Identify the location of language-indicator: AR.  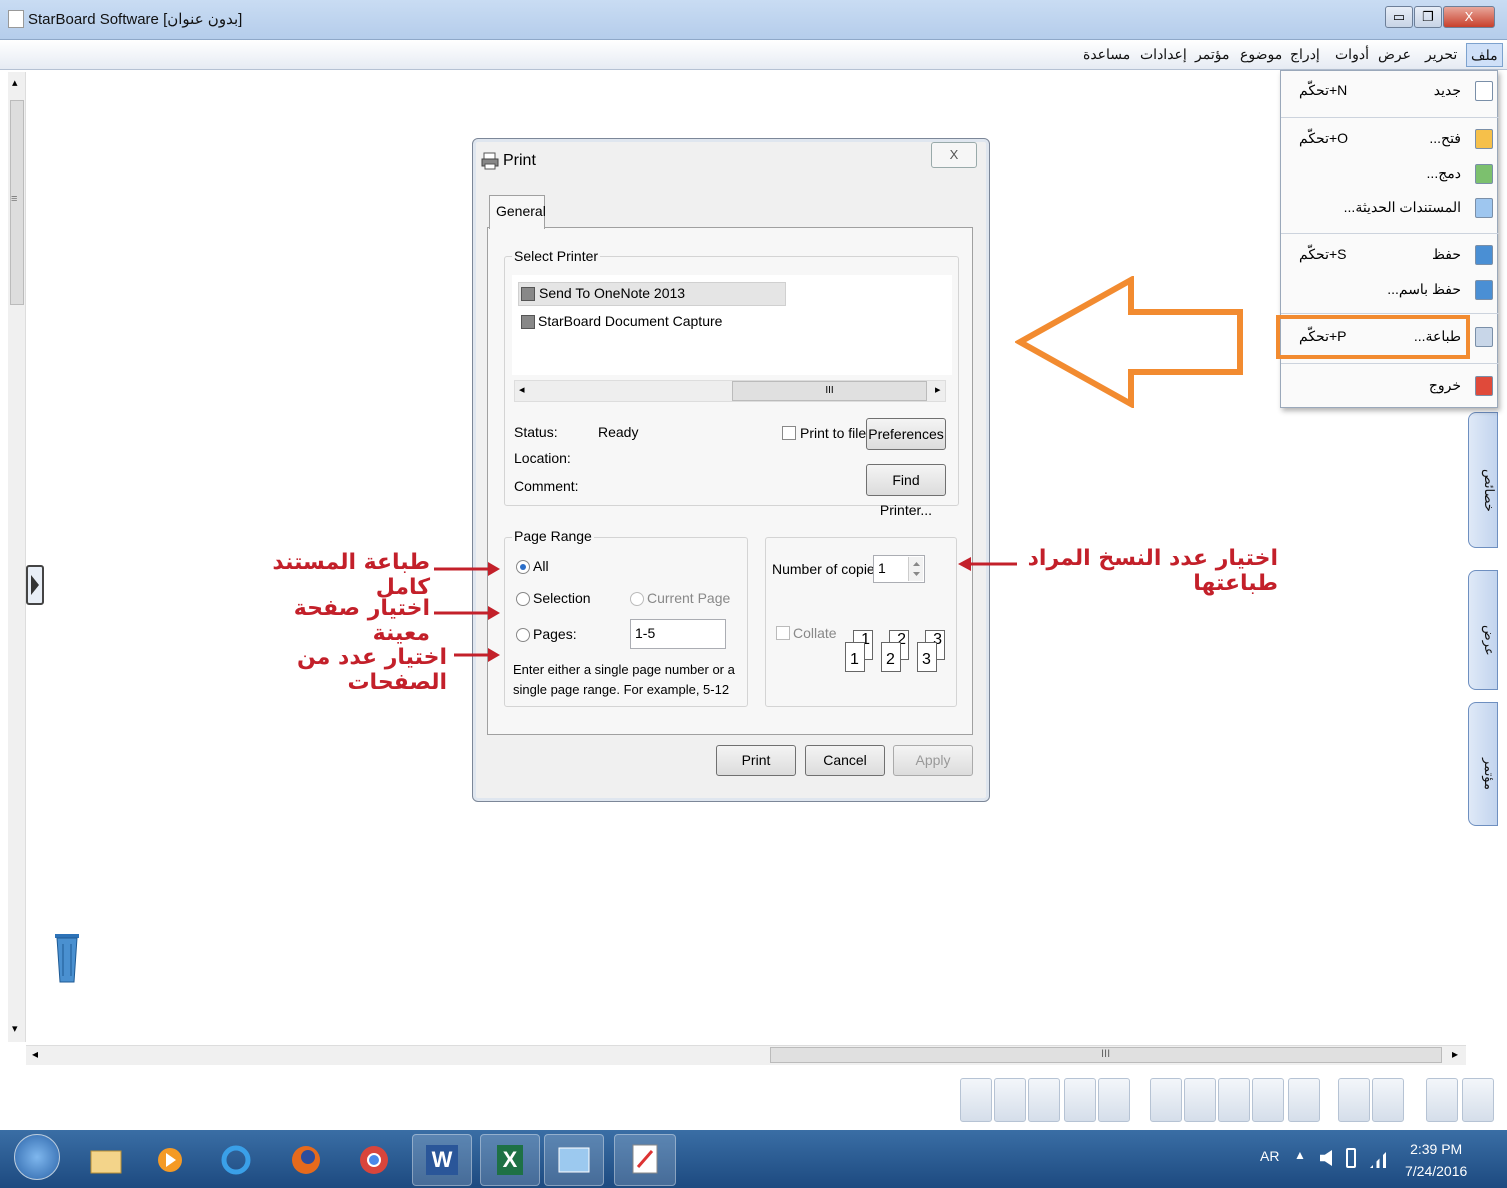
(1269, 1156).